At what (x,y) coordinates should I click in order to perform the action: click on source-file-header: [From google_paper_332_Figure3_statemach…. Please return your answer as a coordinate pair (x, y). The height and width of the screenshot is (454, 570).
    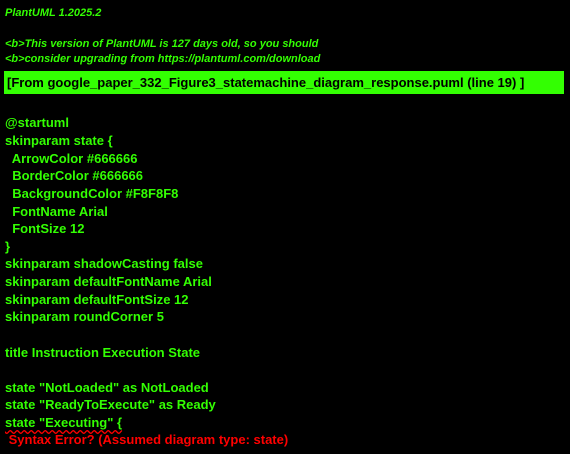
    Looking at the image, I should click on (284, 82).